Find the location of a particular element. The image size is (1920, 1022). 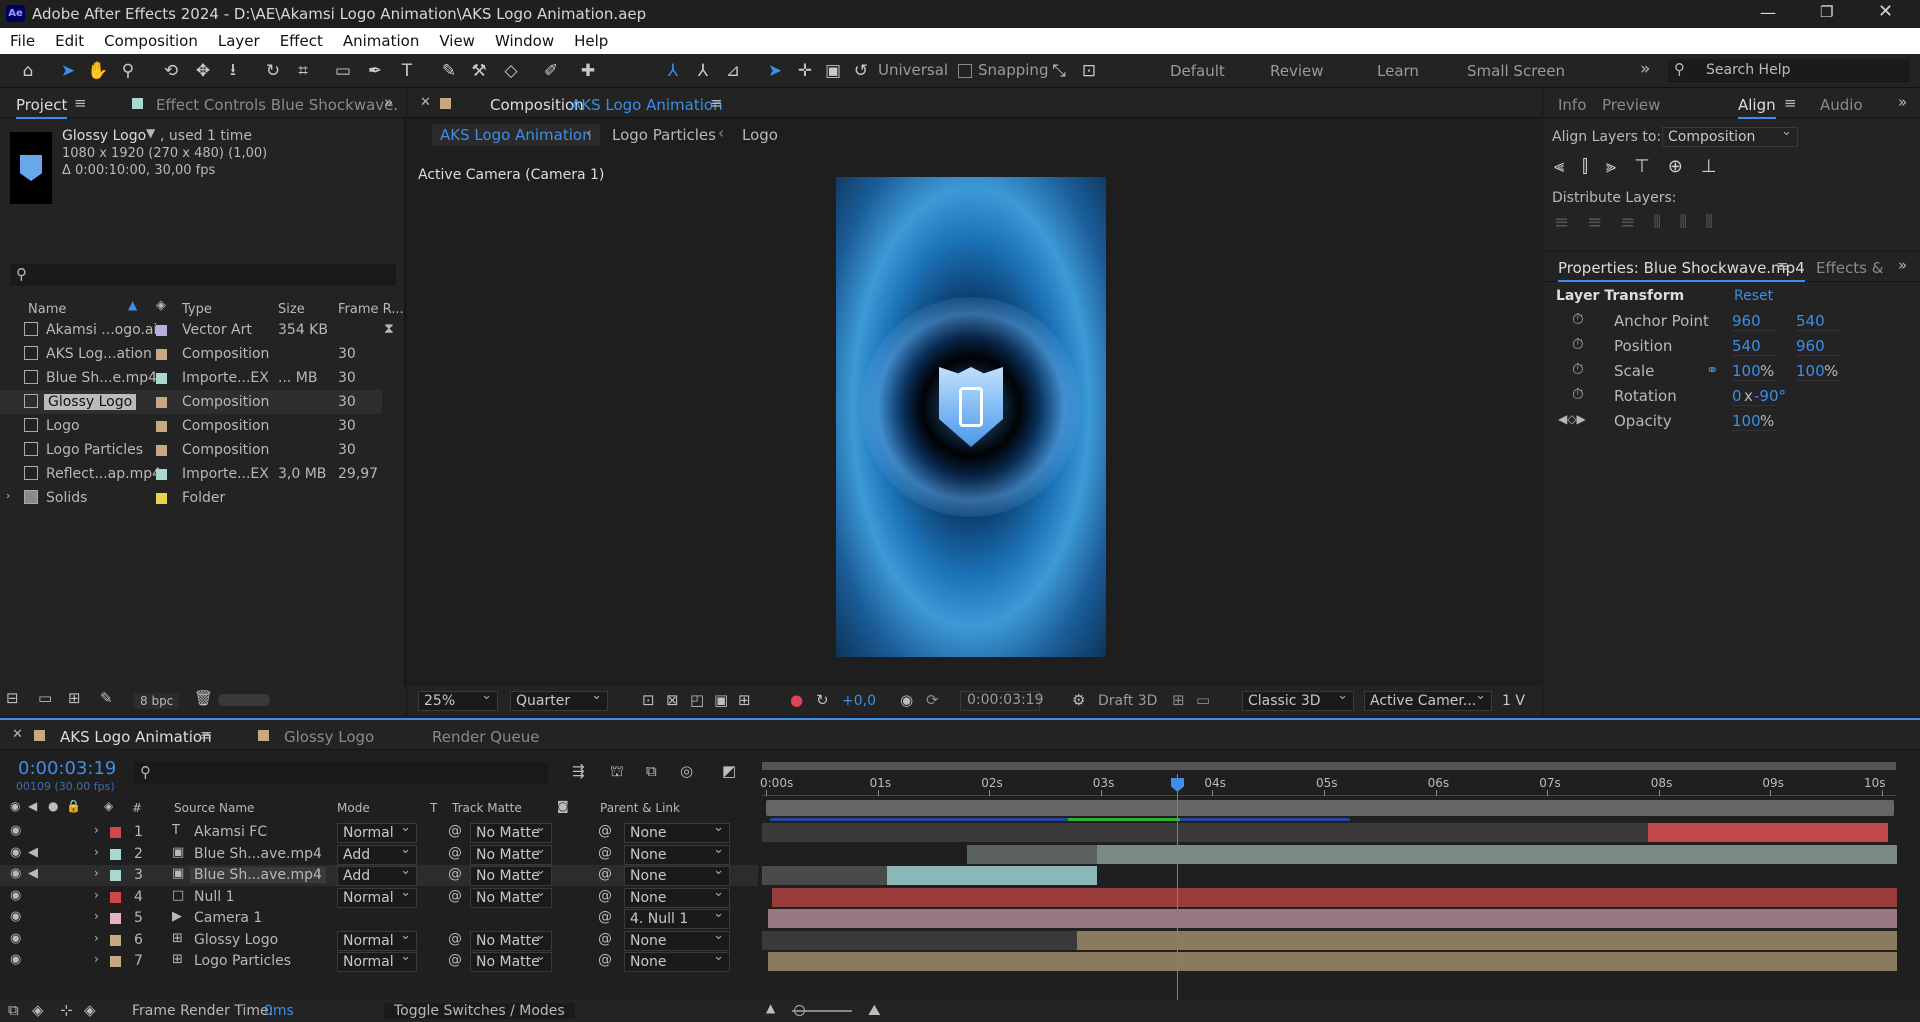

properties-title: Properties: Blue Shockwave.mp4 is located at coordinates (1681, 270).